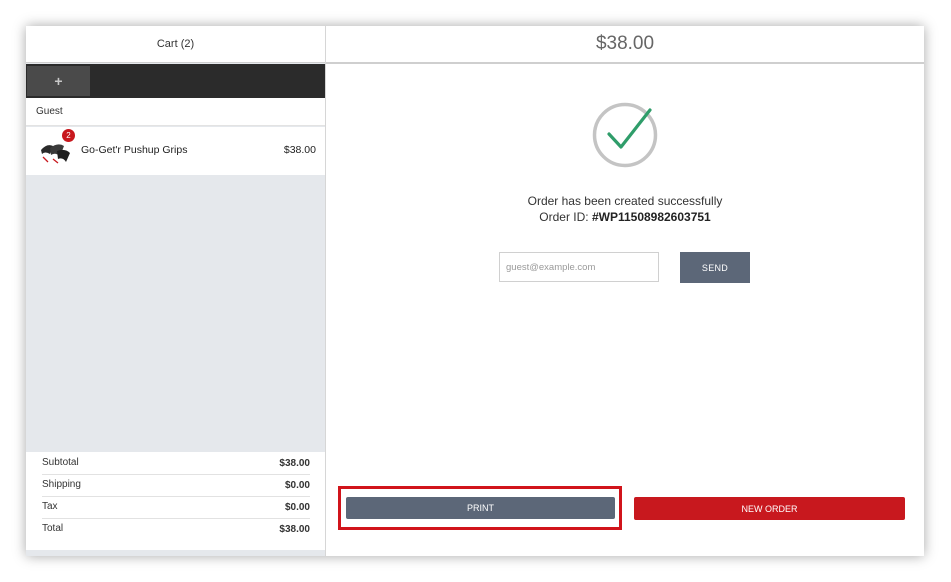  I want to click on order-amount-header: $38.00, so click(625, 45).